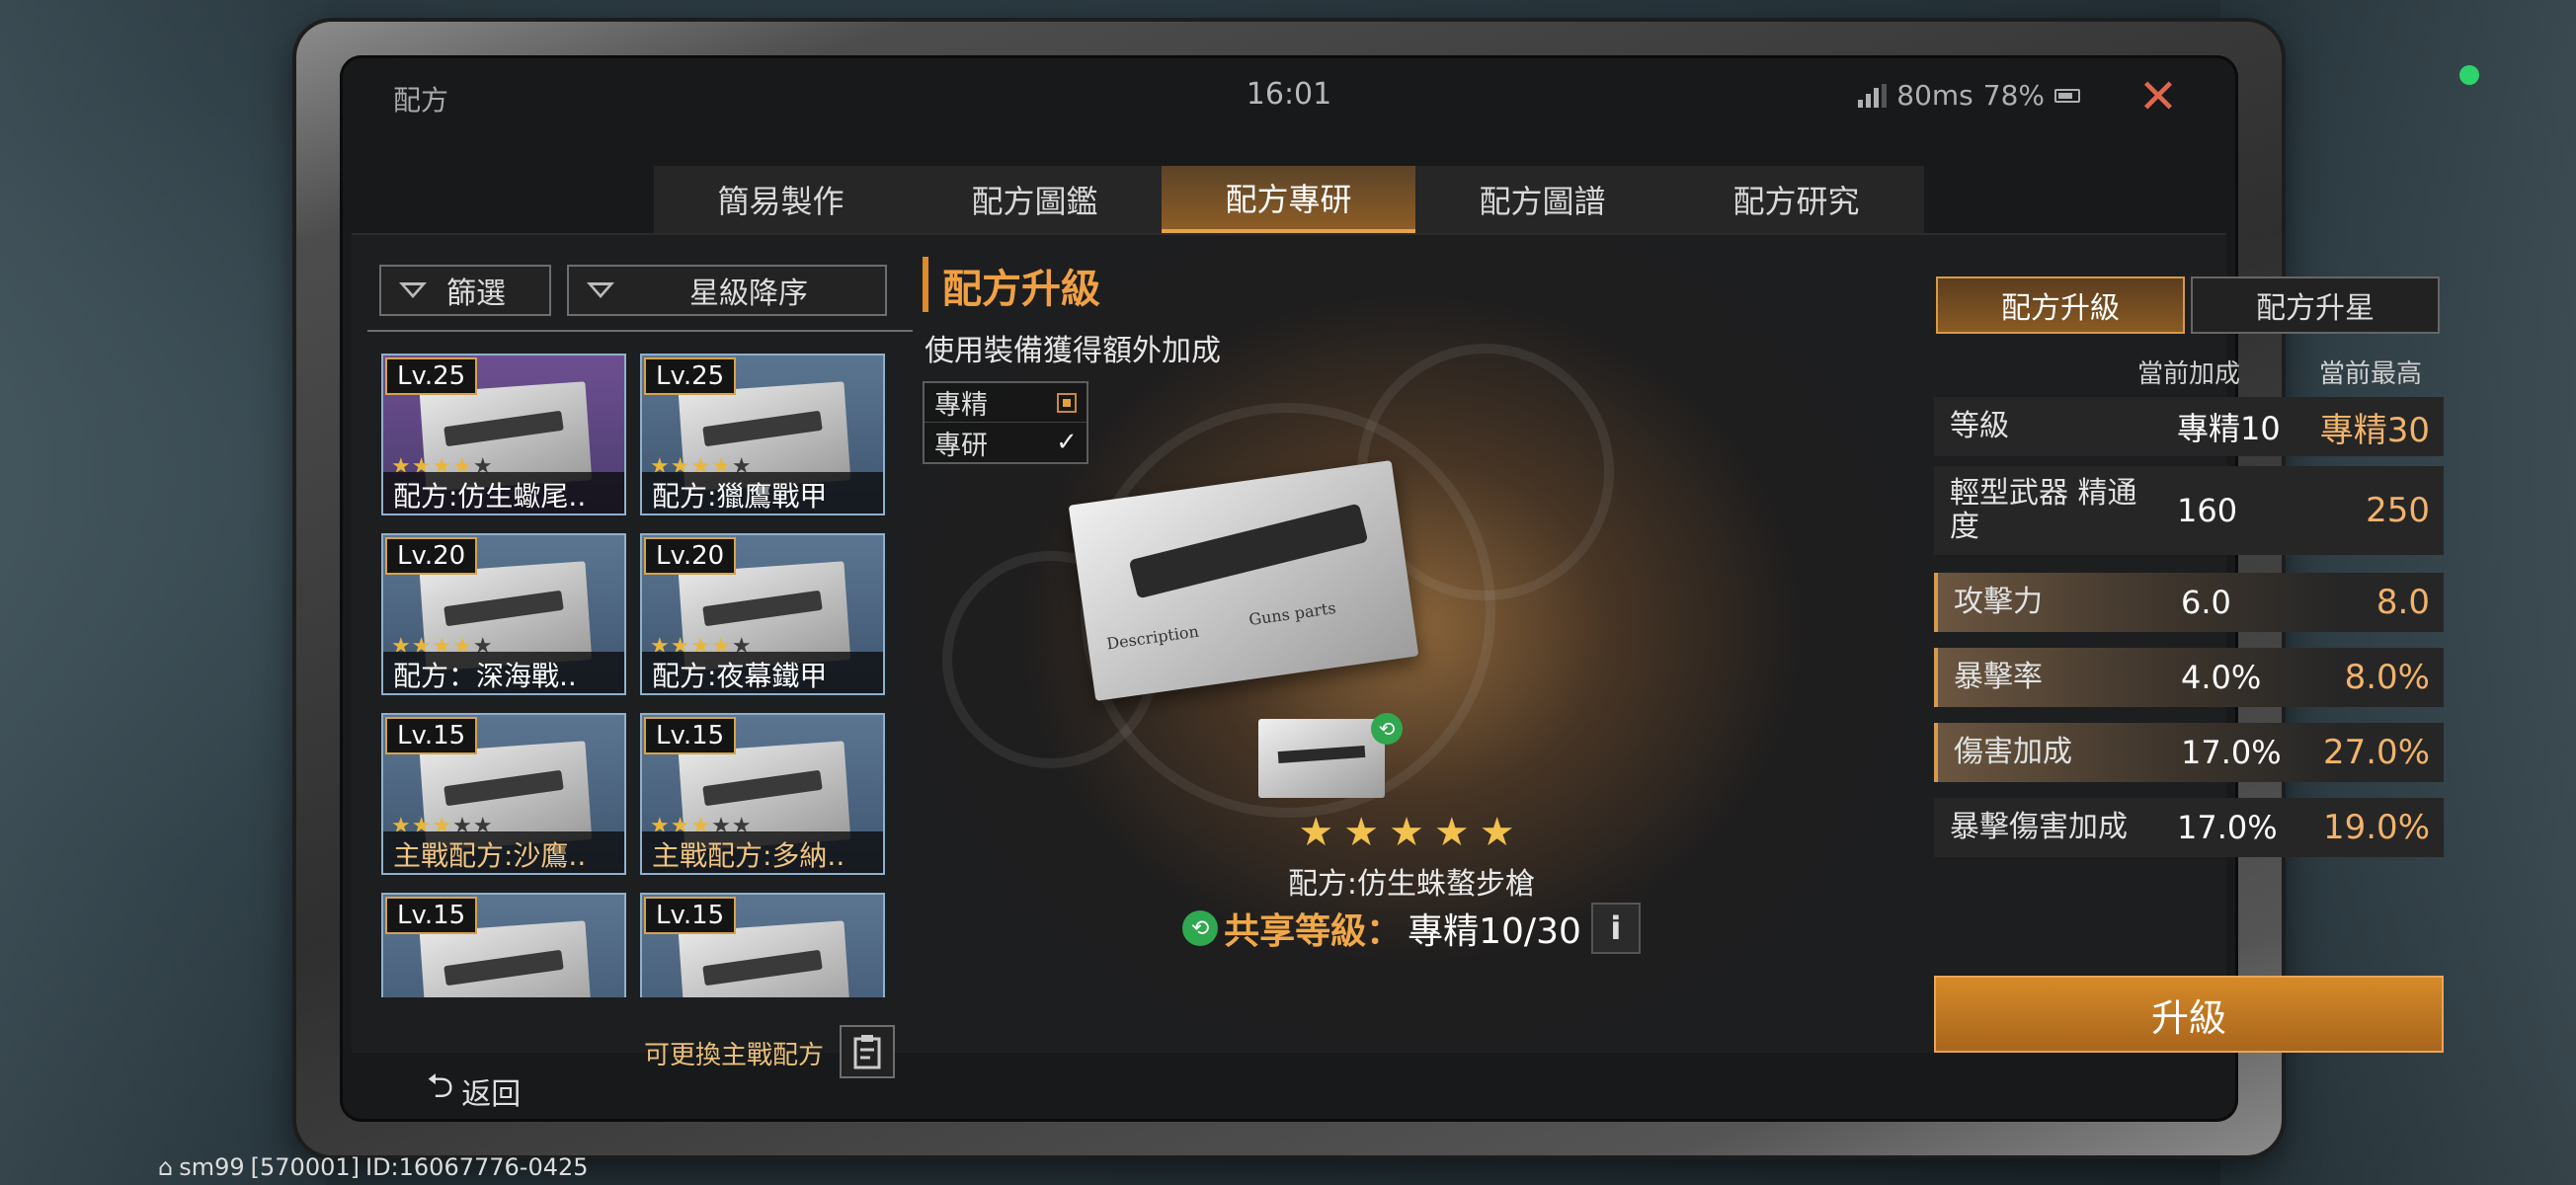  I want to click on stat-row-damage-bonus: 傷害加成 17.0% 27.0%, so click(2189, 753).